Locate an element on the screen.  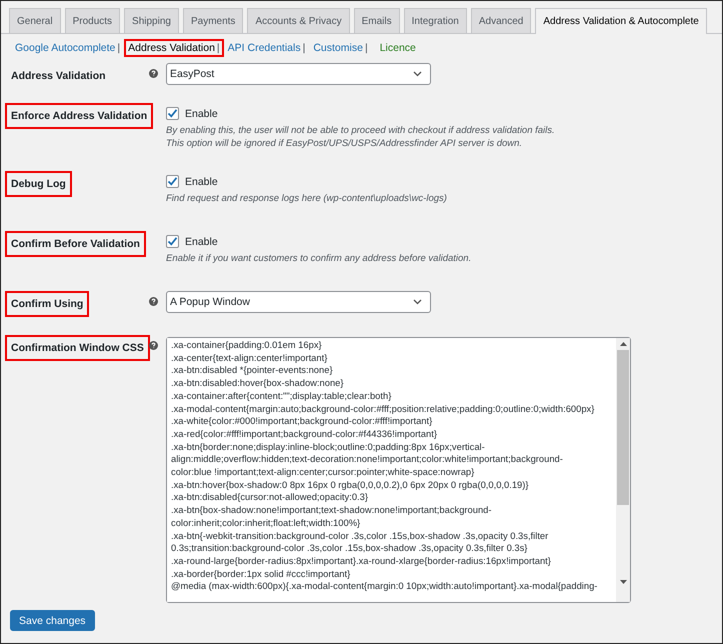
help-text: Enable it if you want customers to confirm any address before validation. is located at coordinates (319, 258).